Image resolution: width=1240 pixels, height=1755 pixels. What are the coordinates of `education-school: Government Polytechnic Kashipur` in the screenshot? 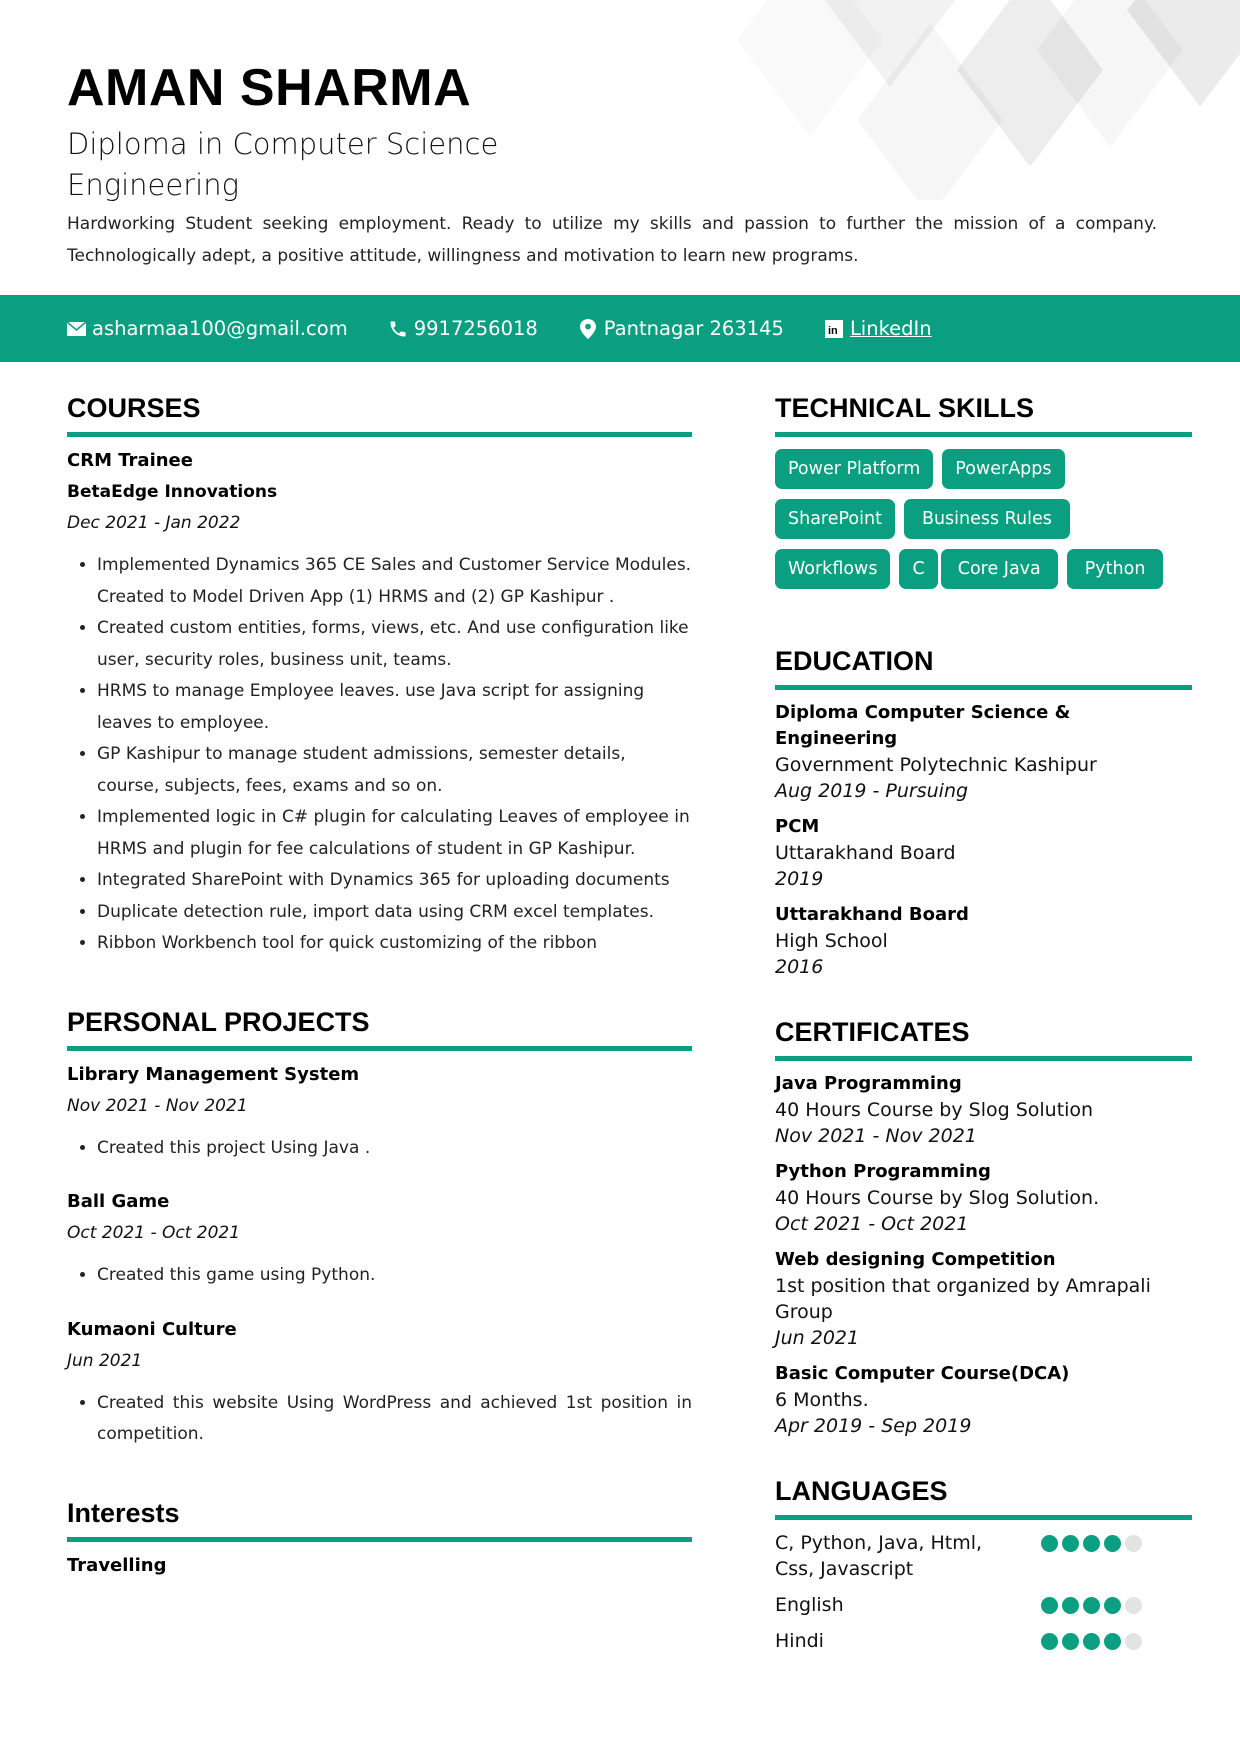 It's located at (936, 765).